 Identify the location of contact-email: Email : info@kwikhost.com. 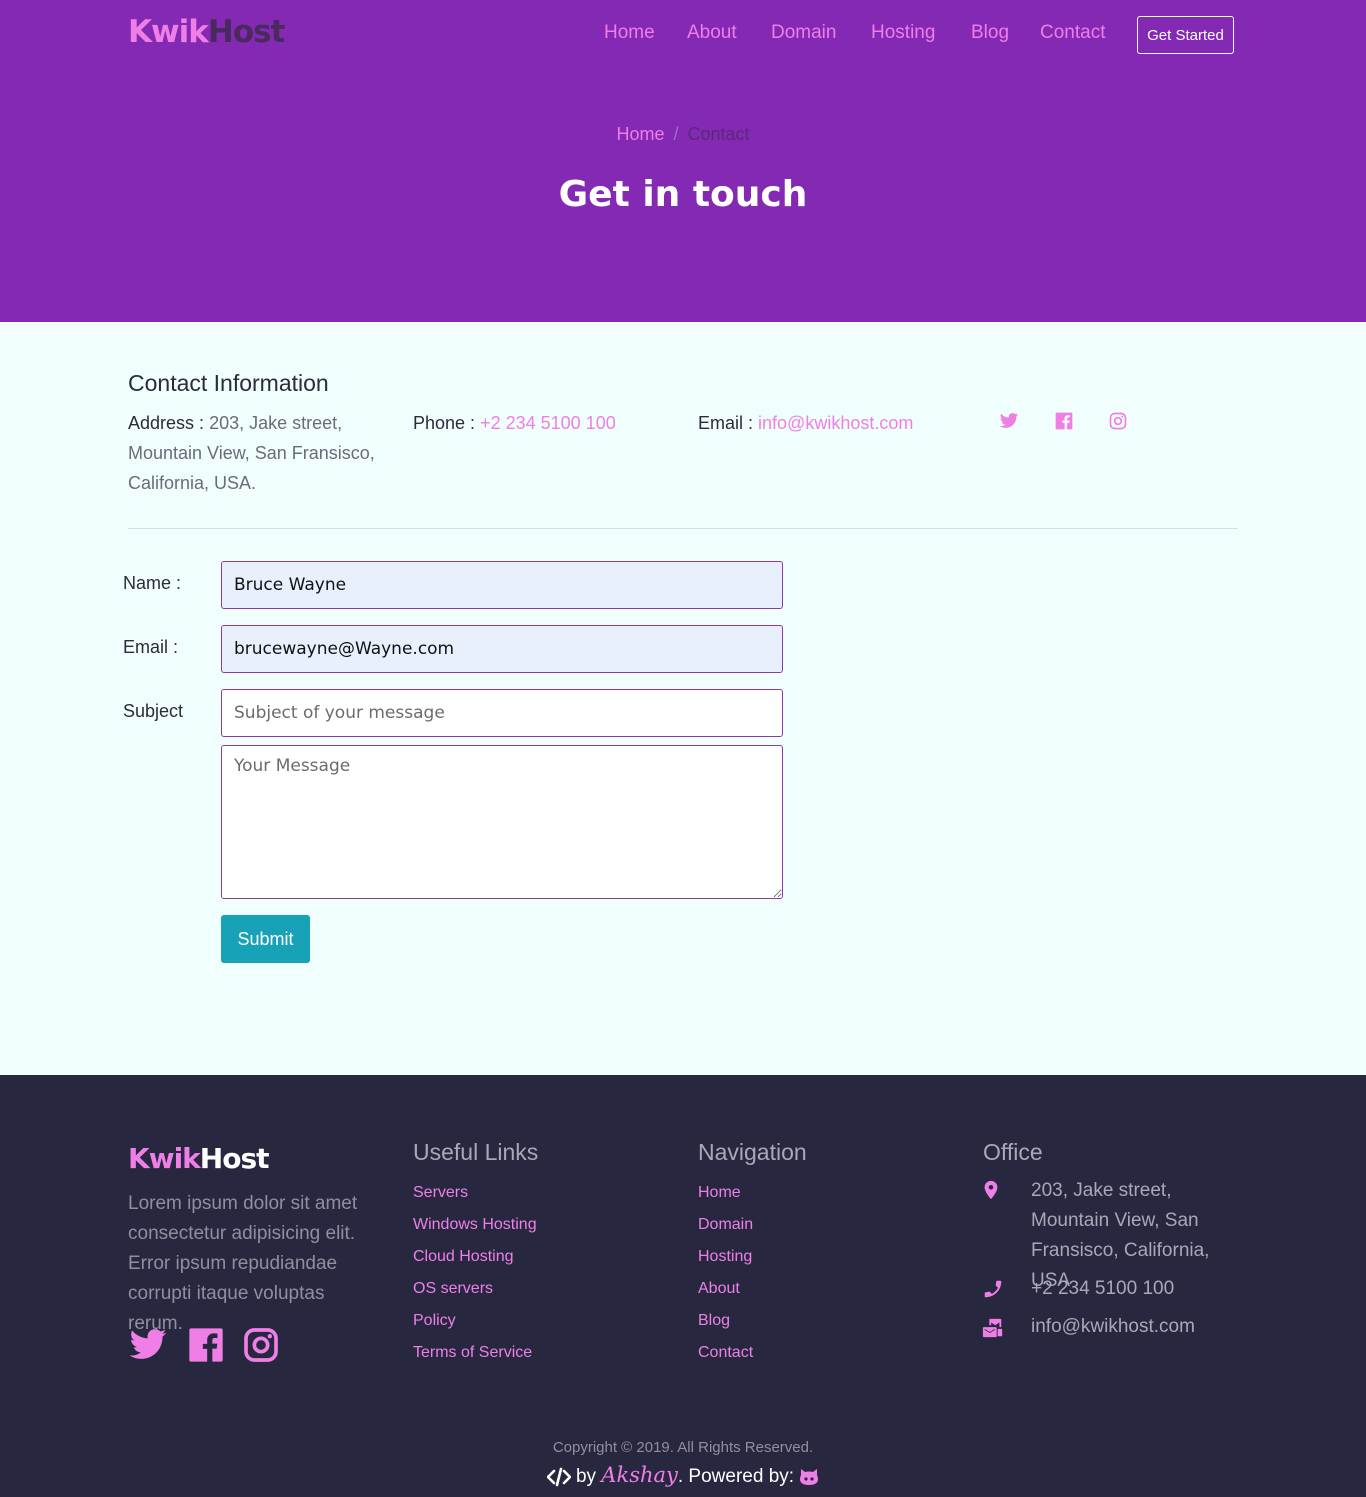
(828, 423).